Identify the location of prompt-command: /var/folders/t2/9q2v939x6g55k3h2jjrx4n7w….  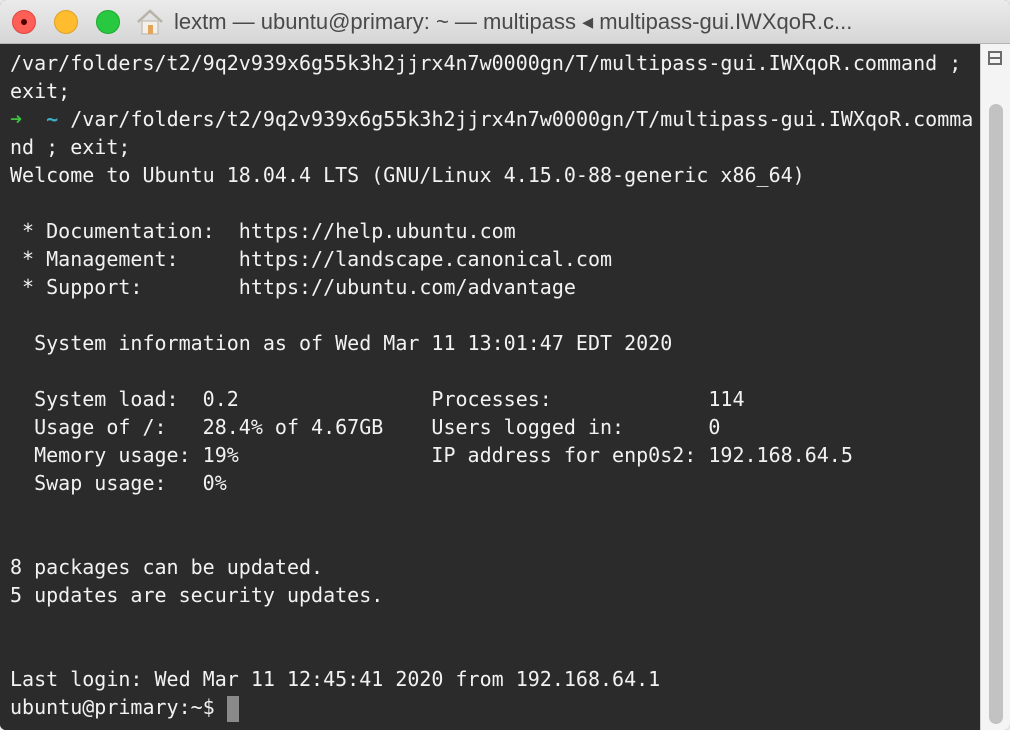
(522, 119).